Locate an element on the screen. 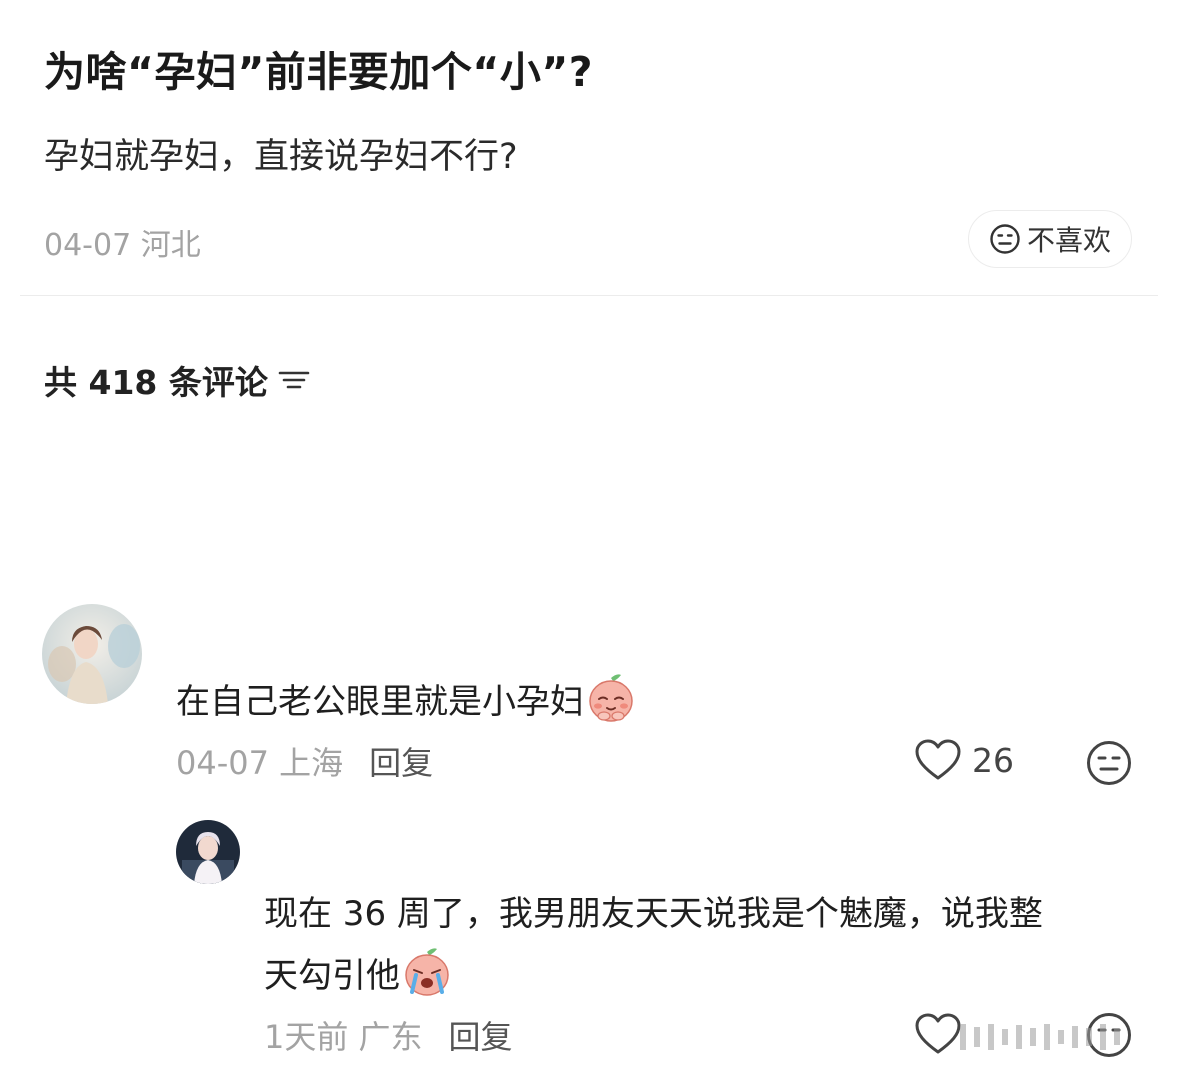  dislike-label: 不喜欢 is located at coordinates (1068, 240).